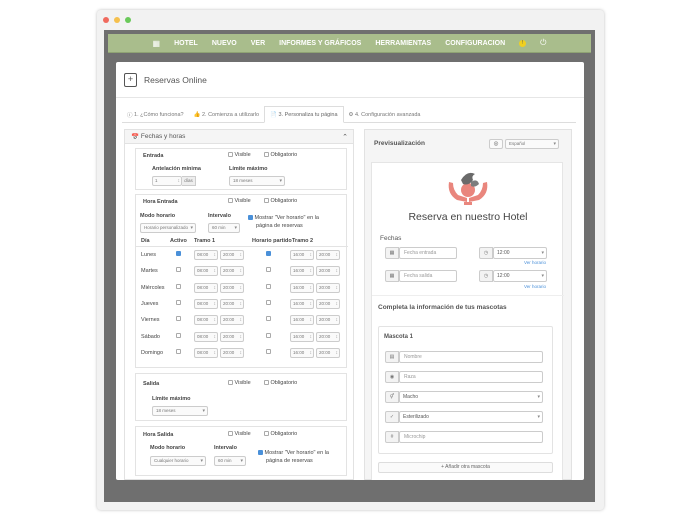 This screenshot has width=682, height=518. I want to click on raza-input: Raza, so click(471, 377).